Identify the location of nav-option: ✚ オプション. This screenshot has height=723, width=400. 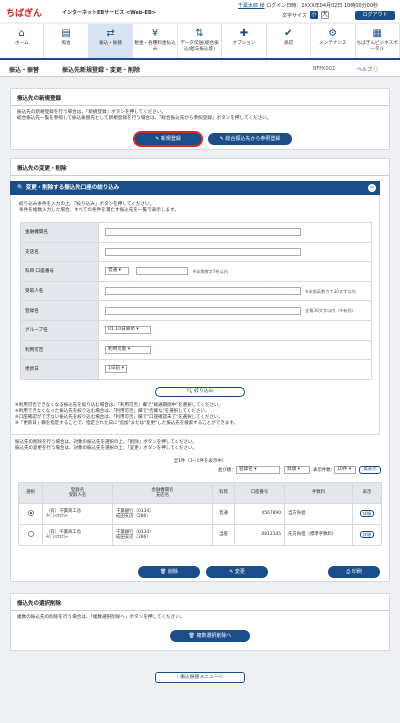
(244, 41).